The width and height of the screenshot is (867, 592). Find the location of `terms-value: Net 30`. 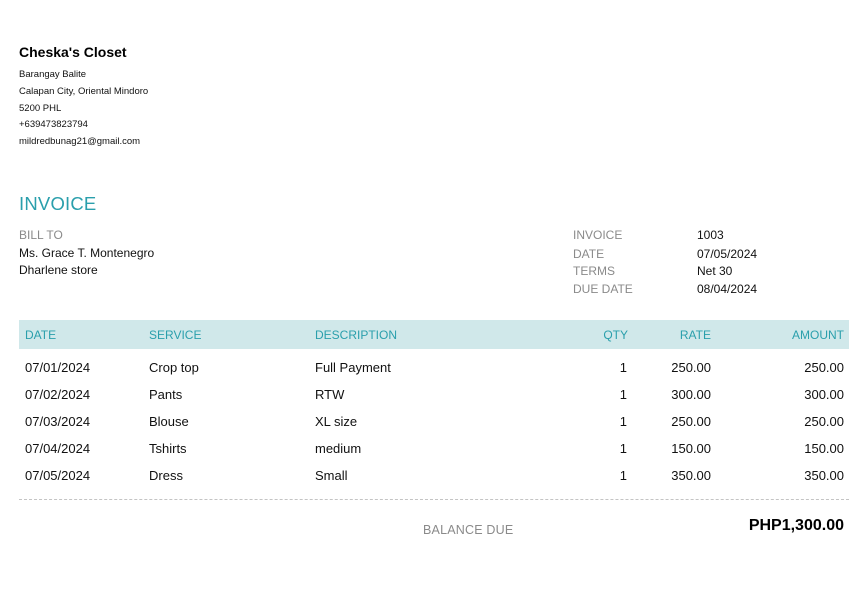

terms-value: Net 30 is located at coordinates (715, 271).